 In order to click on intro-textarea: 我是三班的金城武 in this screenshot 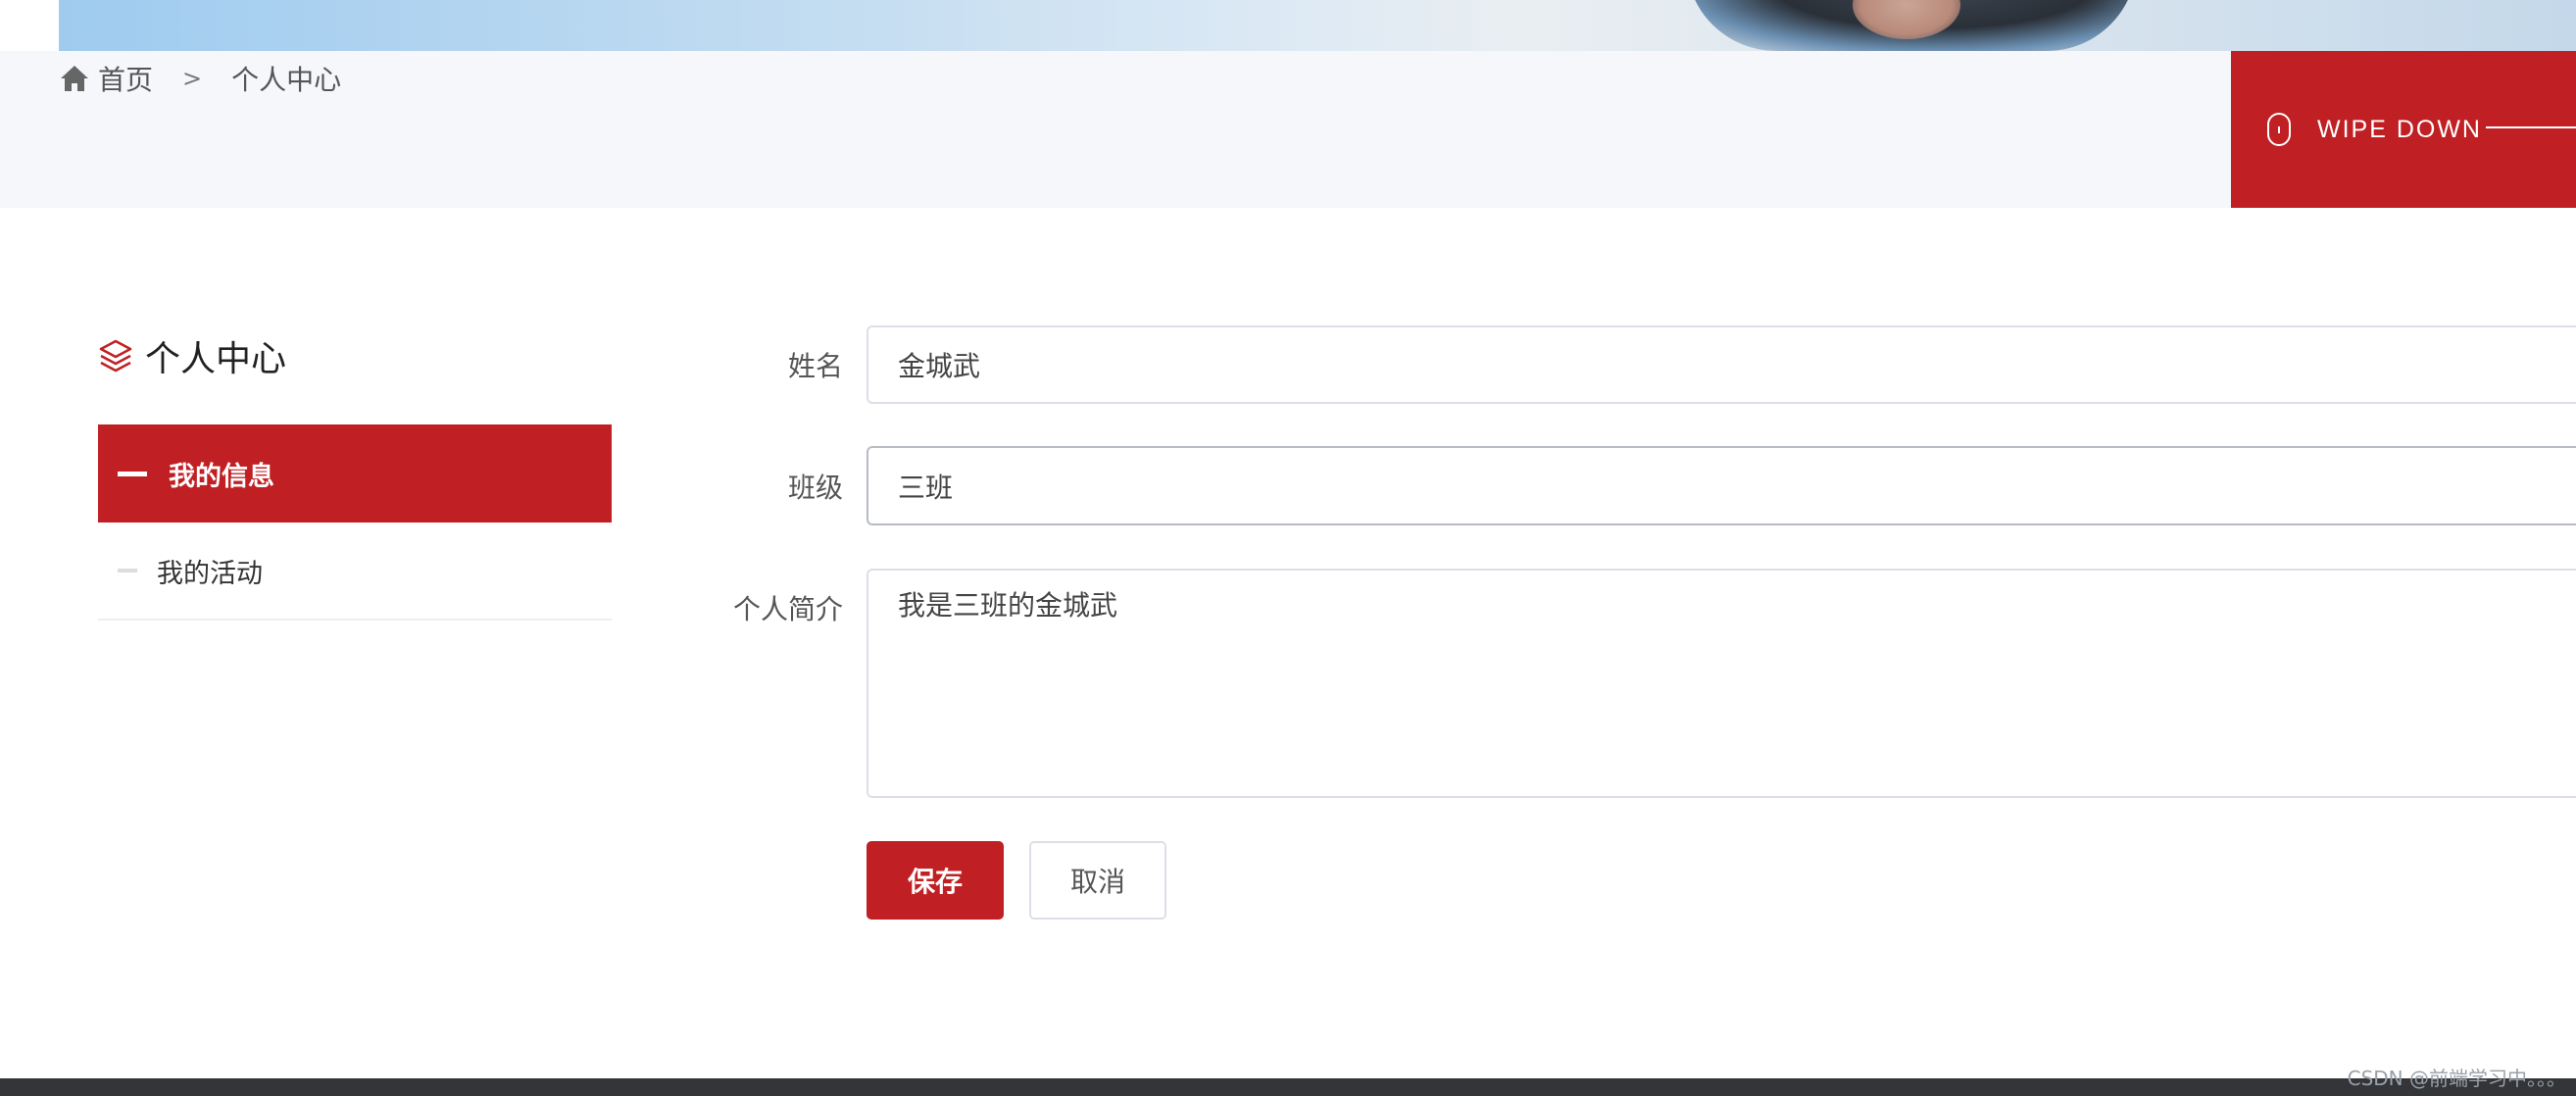, I will do `click(1721, 683)`.